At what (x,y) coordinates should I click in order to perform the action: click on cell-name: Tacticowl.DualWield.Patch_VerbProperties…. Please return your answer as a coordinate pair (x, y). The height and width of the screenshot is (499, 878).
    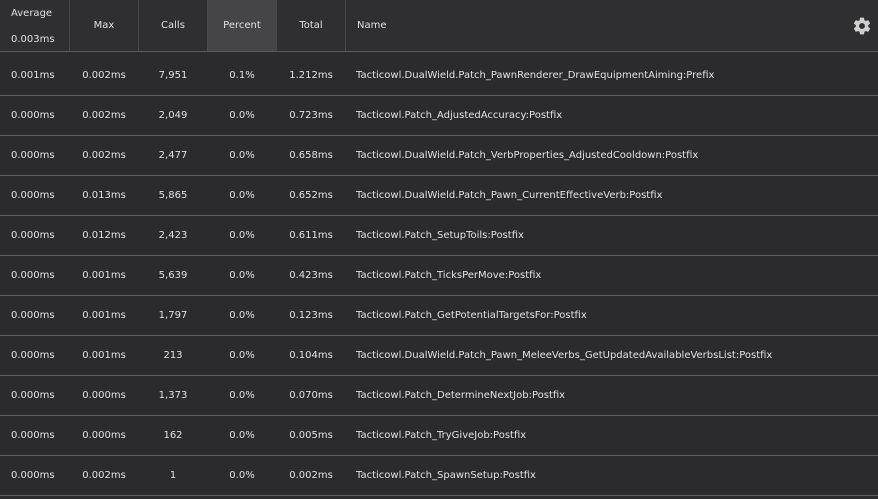
    Looking at the image, I should click on (527, 155).